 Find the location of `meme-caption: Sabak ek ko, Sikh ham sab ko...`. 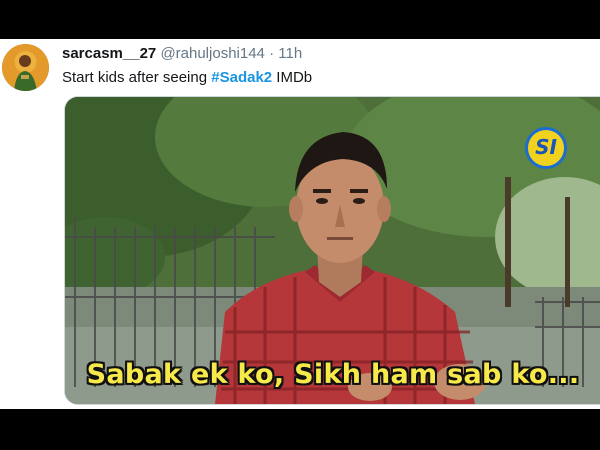

meme-caption: Sabak ek ko, Sikh ham sab ko... is located at coordinates (333, 374).